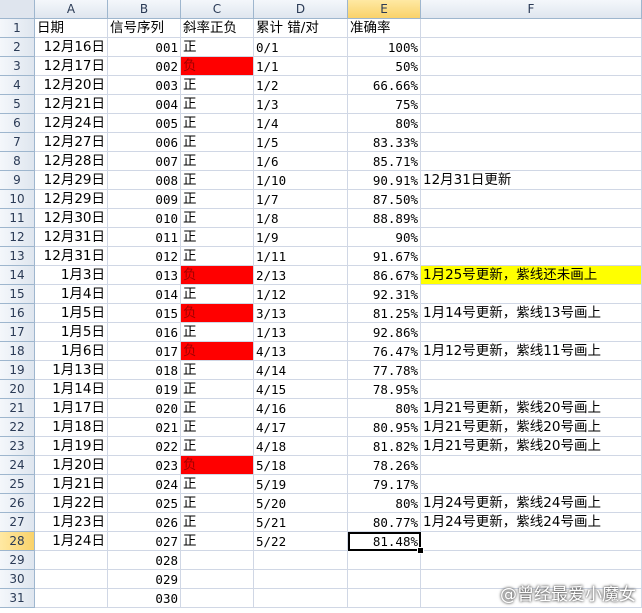  I want to click on signal-seq-cell: 014, so click(144, 294).